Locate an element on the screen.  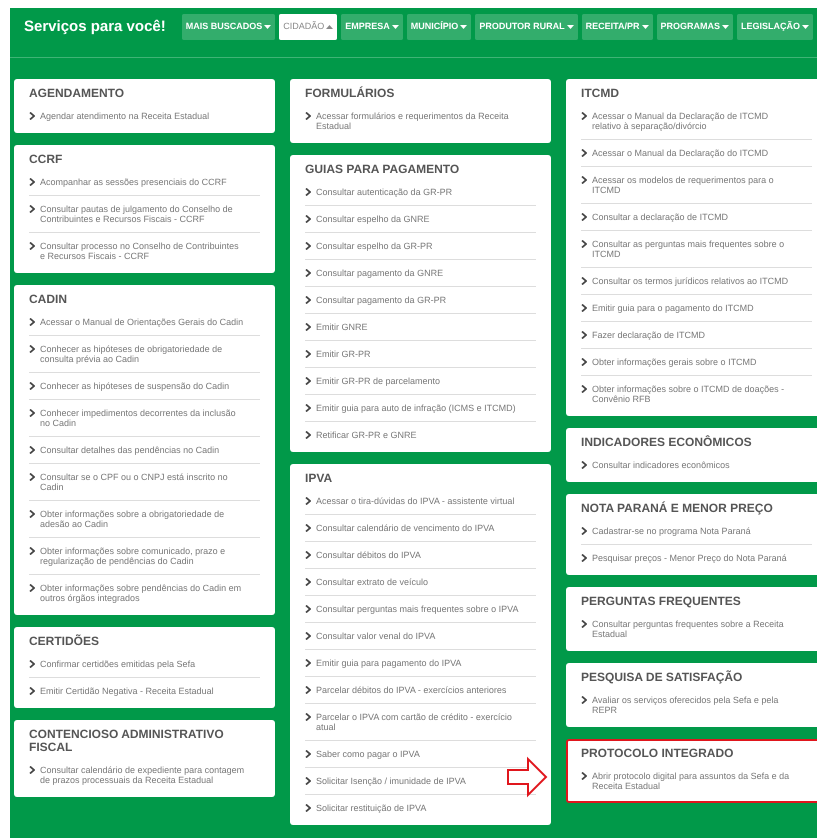
service-link: Obter informações sobre comunicado, prazo e regularização de pendências do Cadin is located at coordinates (137, 556).